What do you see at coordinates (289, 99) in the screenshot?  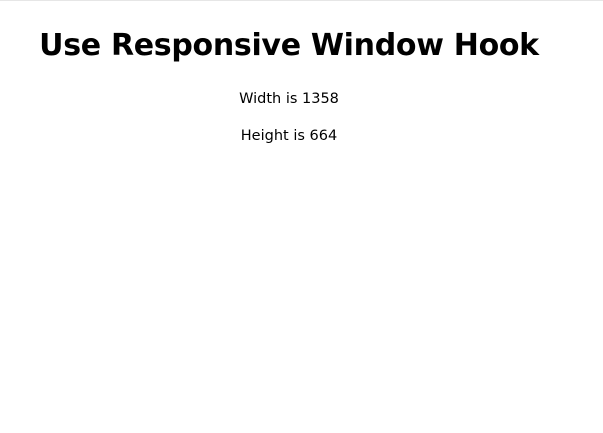 I see `window-width-readout: Width is 1358` at bounding box center [289, 99].